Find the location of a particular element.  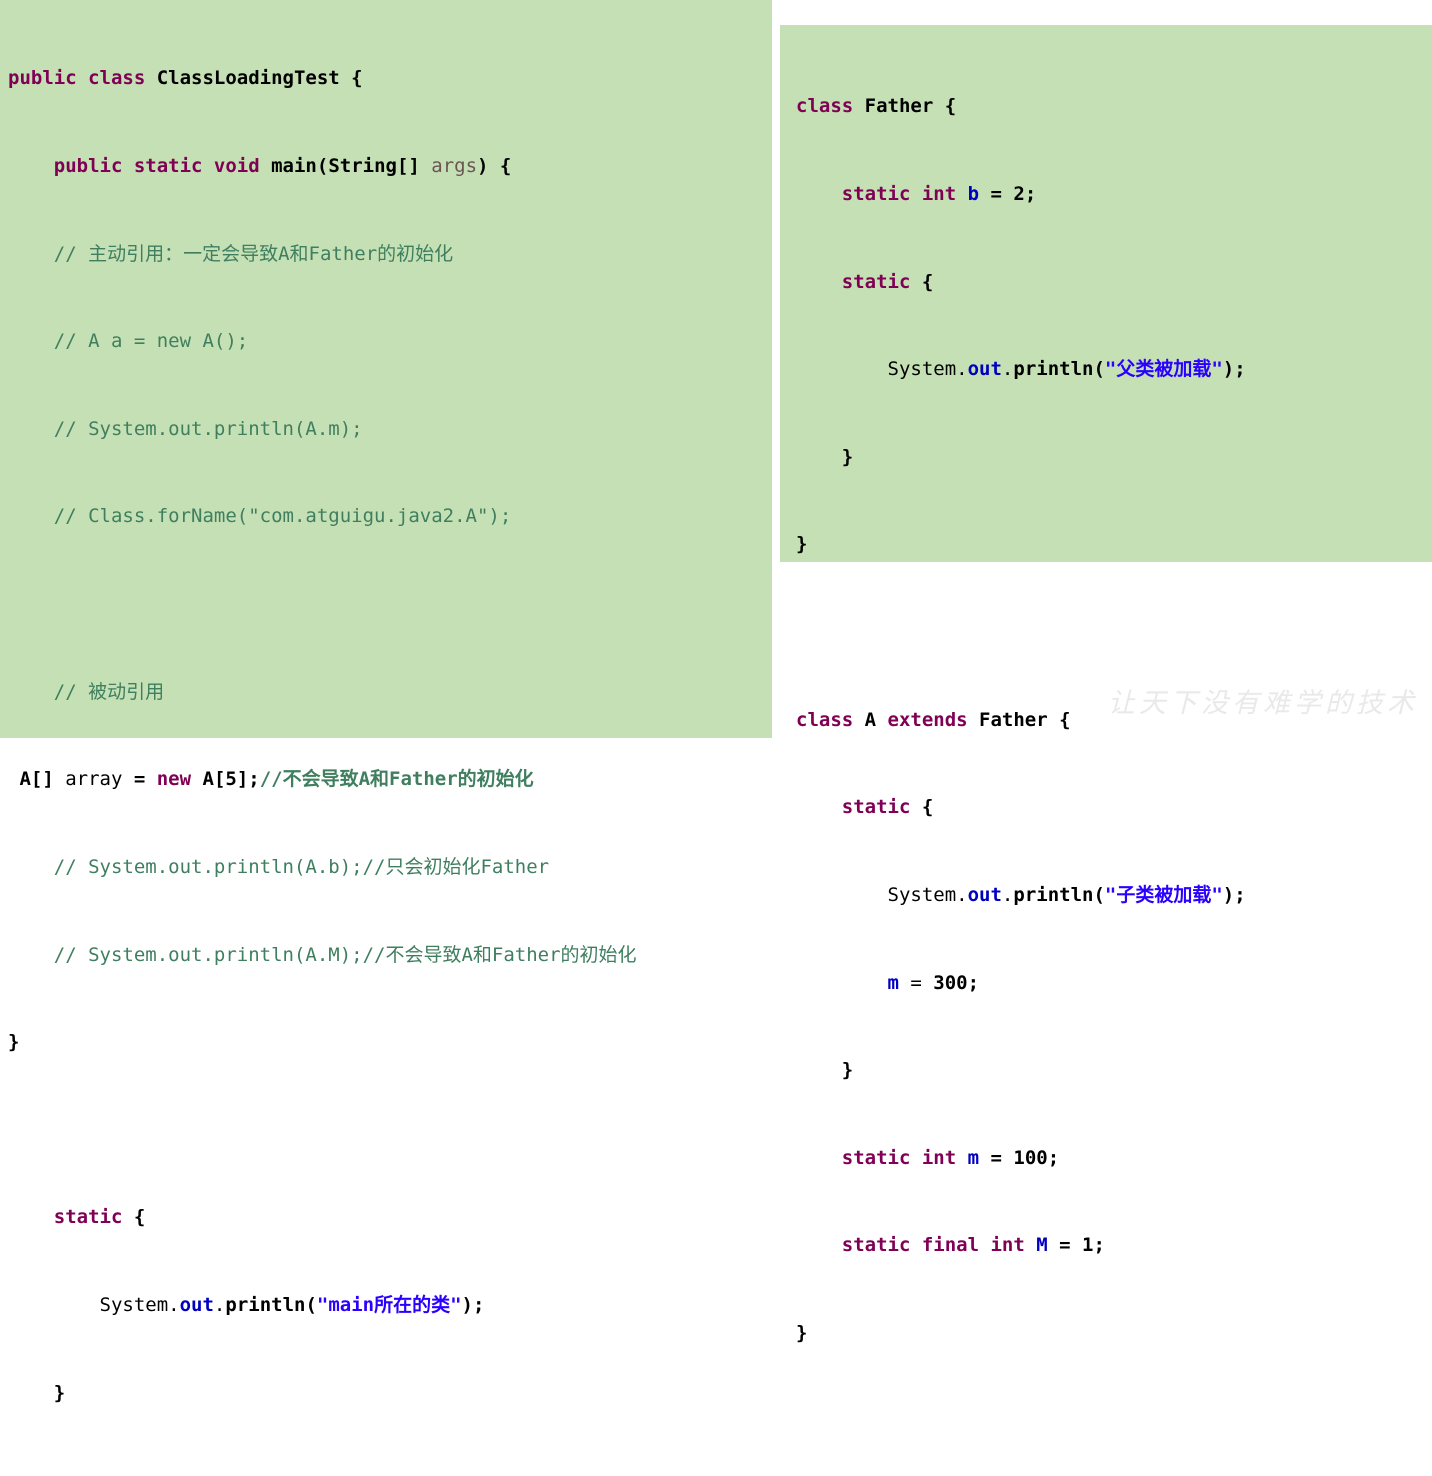

code-line: static final int M = 1; is located at coordinates (973, 1245).